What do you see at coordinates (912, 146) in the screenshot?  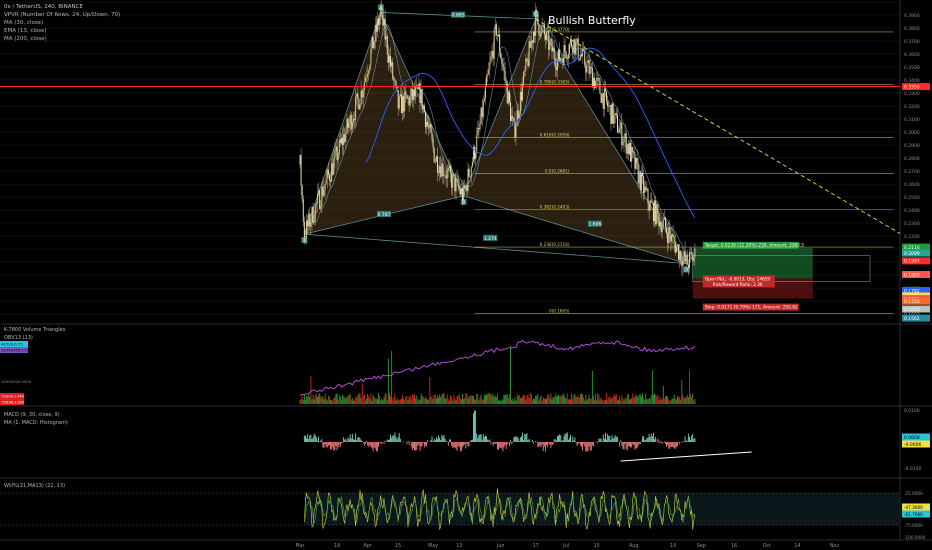 I see `price-tick-label: 0.2900` at bounding box center [912, 146].